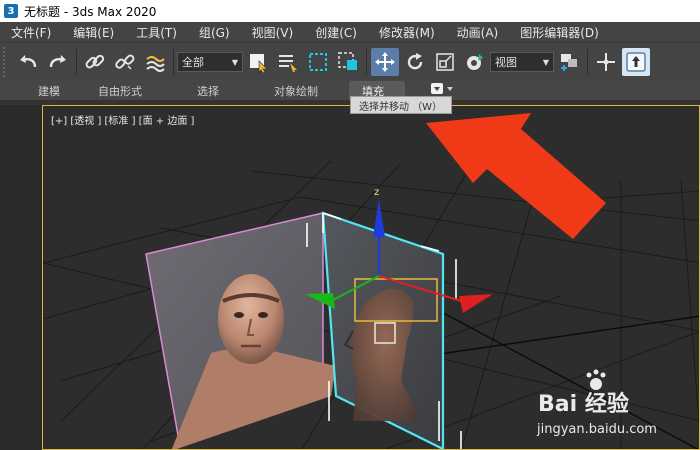 Image resolution: width=700 pixels, height=450 pixels. Describe the element at coordinates (31, 32) in the screenshot. I see `menu-file: 文件(F)` at that location.